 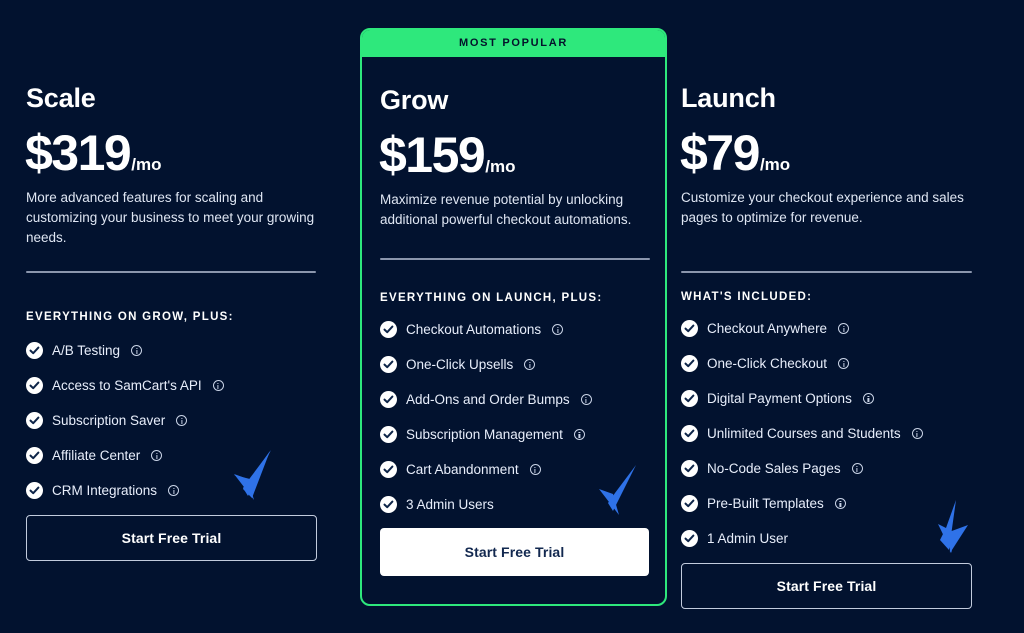 I want to click on feature-item: One-Click Upsells, so click(x=486, y=364).